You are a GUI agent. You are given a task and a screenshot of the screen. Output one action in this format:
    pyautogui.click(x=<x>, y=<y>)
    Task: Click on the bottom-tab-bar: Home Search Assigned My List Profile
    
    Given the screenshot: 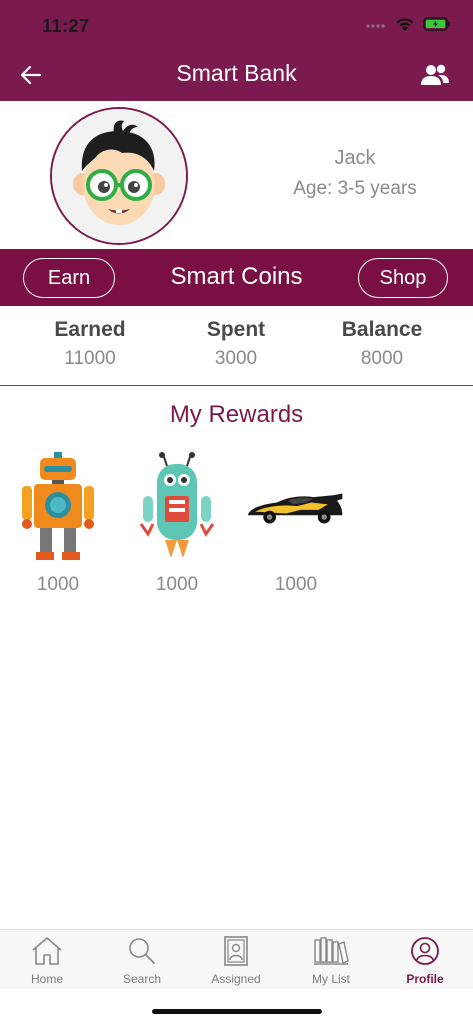 What is the action you would take?
    pyautogui.click(x=236, y=959)
    